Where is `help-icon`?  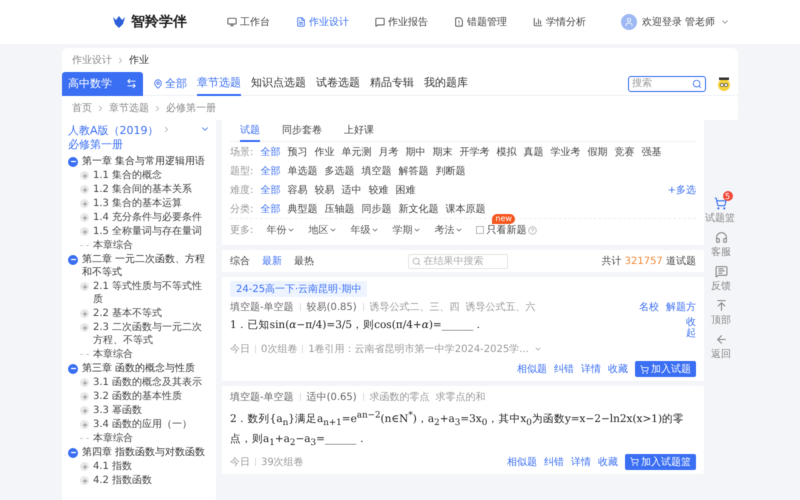 help-icon is located at coordinates (533, 230).